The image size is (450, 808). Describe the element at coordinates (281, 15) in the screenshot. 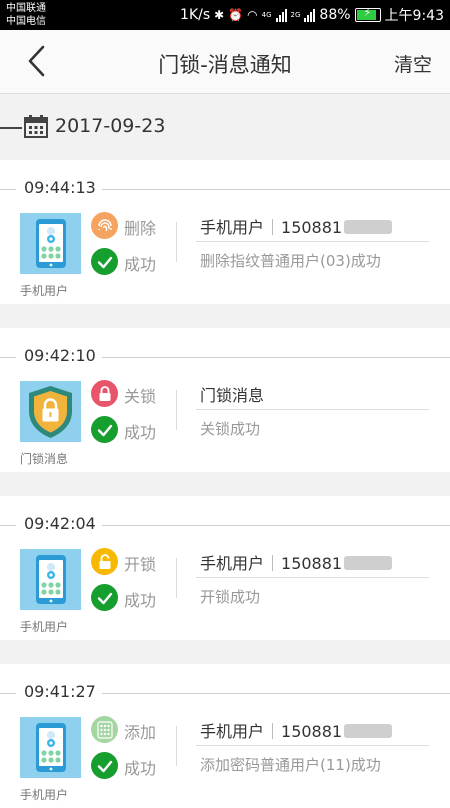

I see `signal-1-icon` at that location.